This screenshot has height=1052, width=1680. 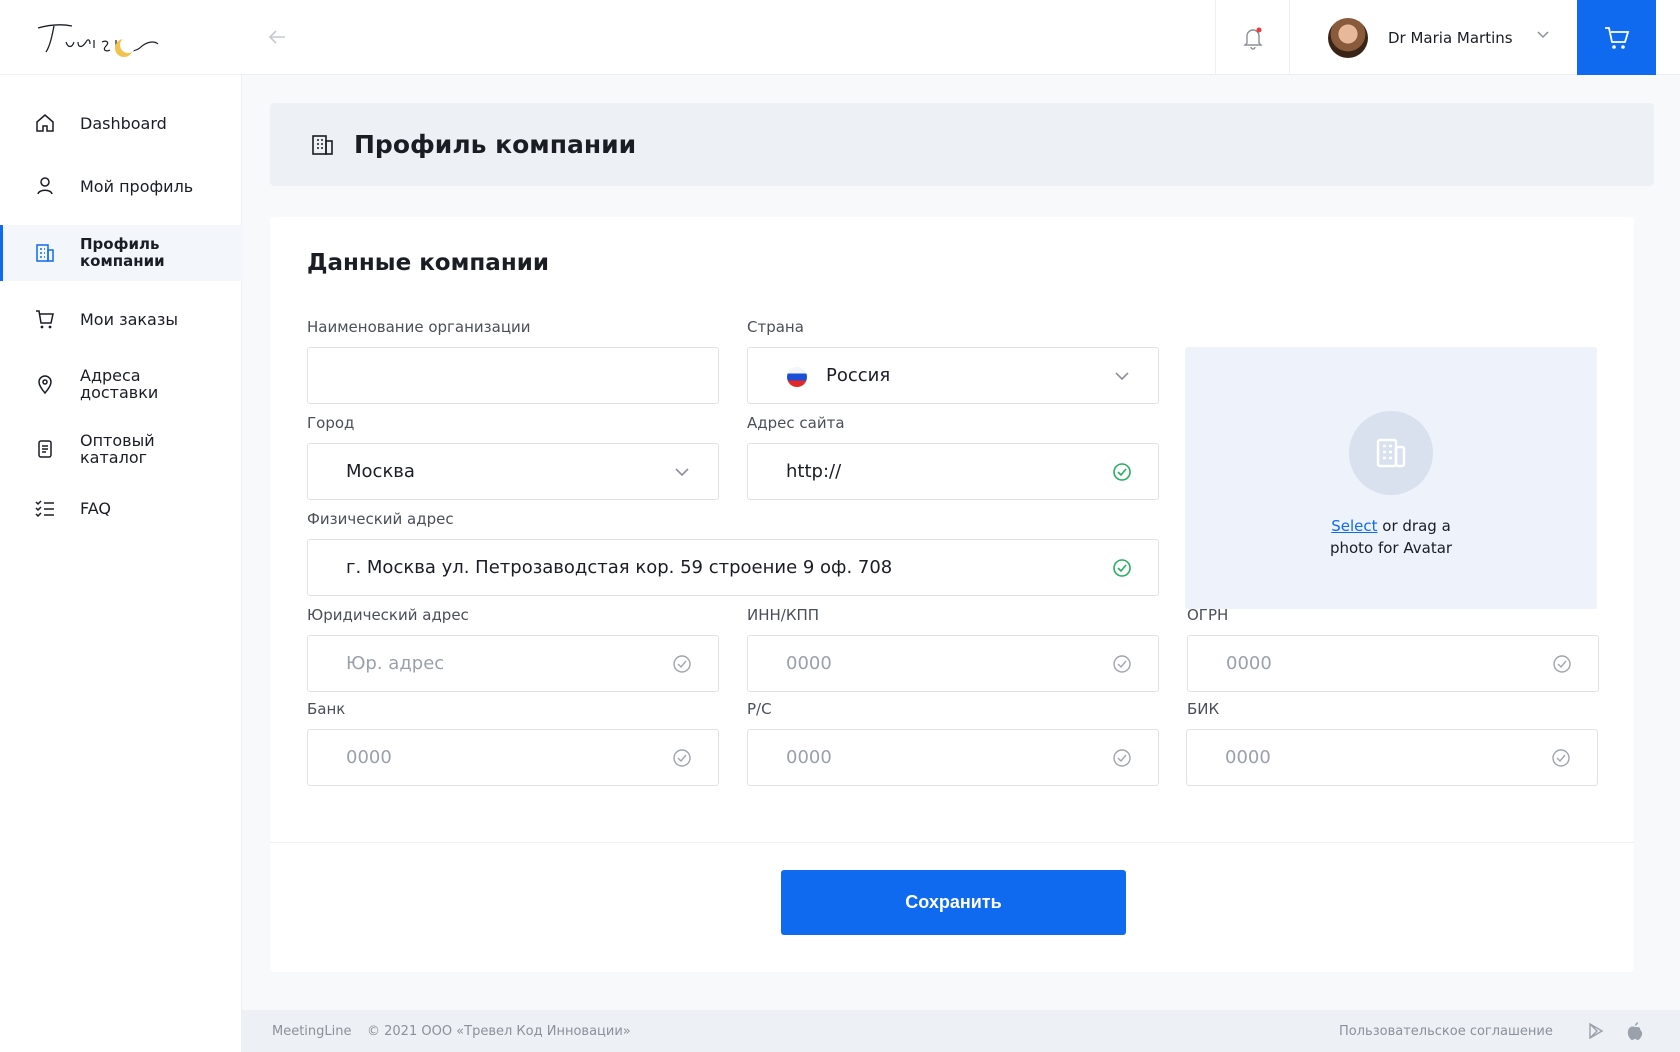 I want to click on upload-placeholder, so click(x=1391, y=453).